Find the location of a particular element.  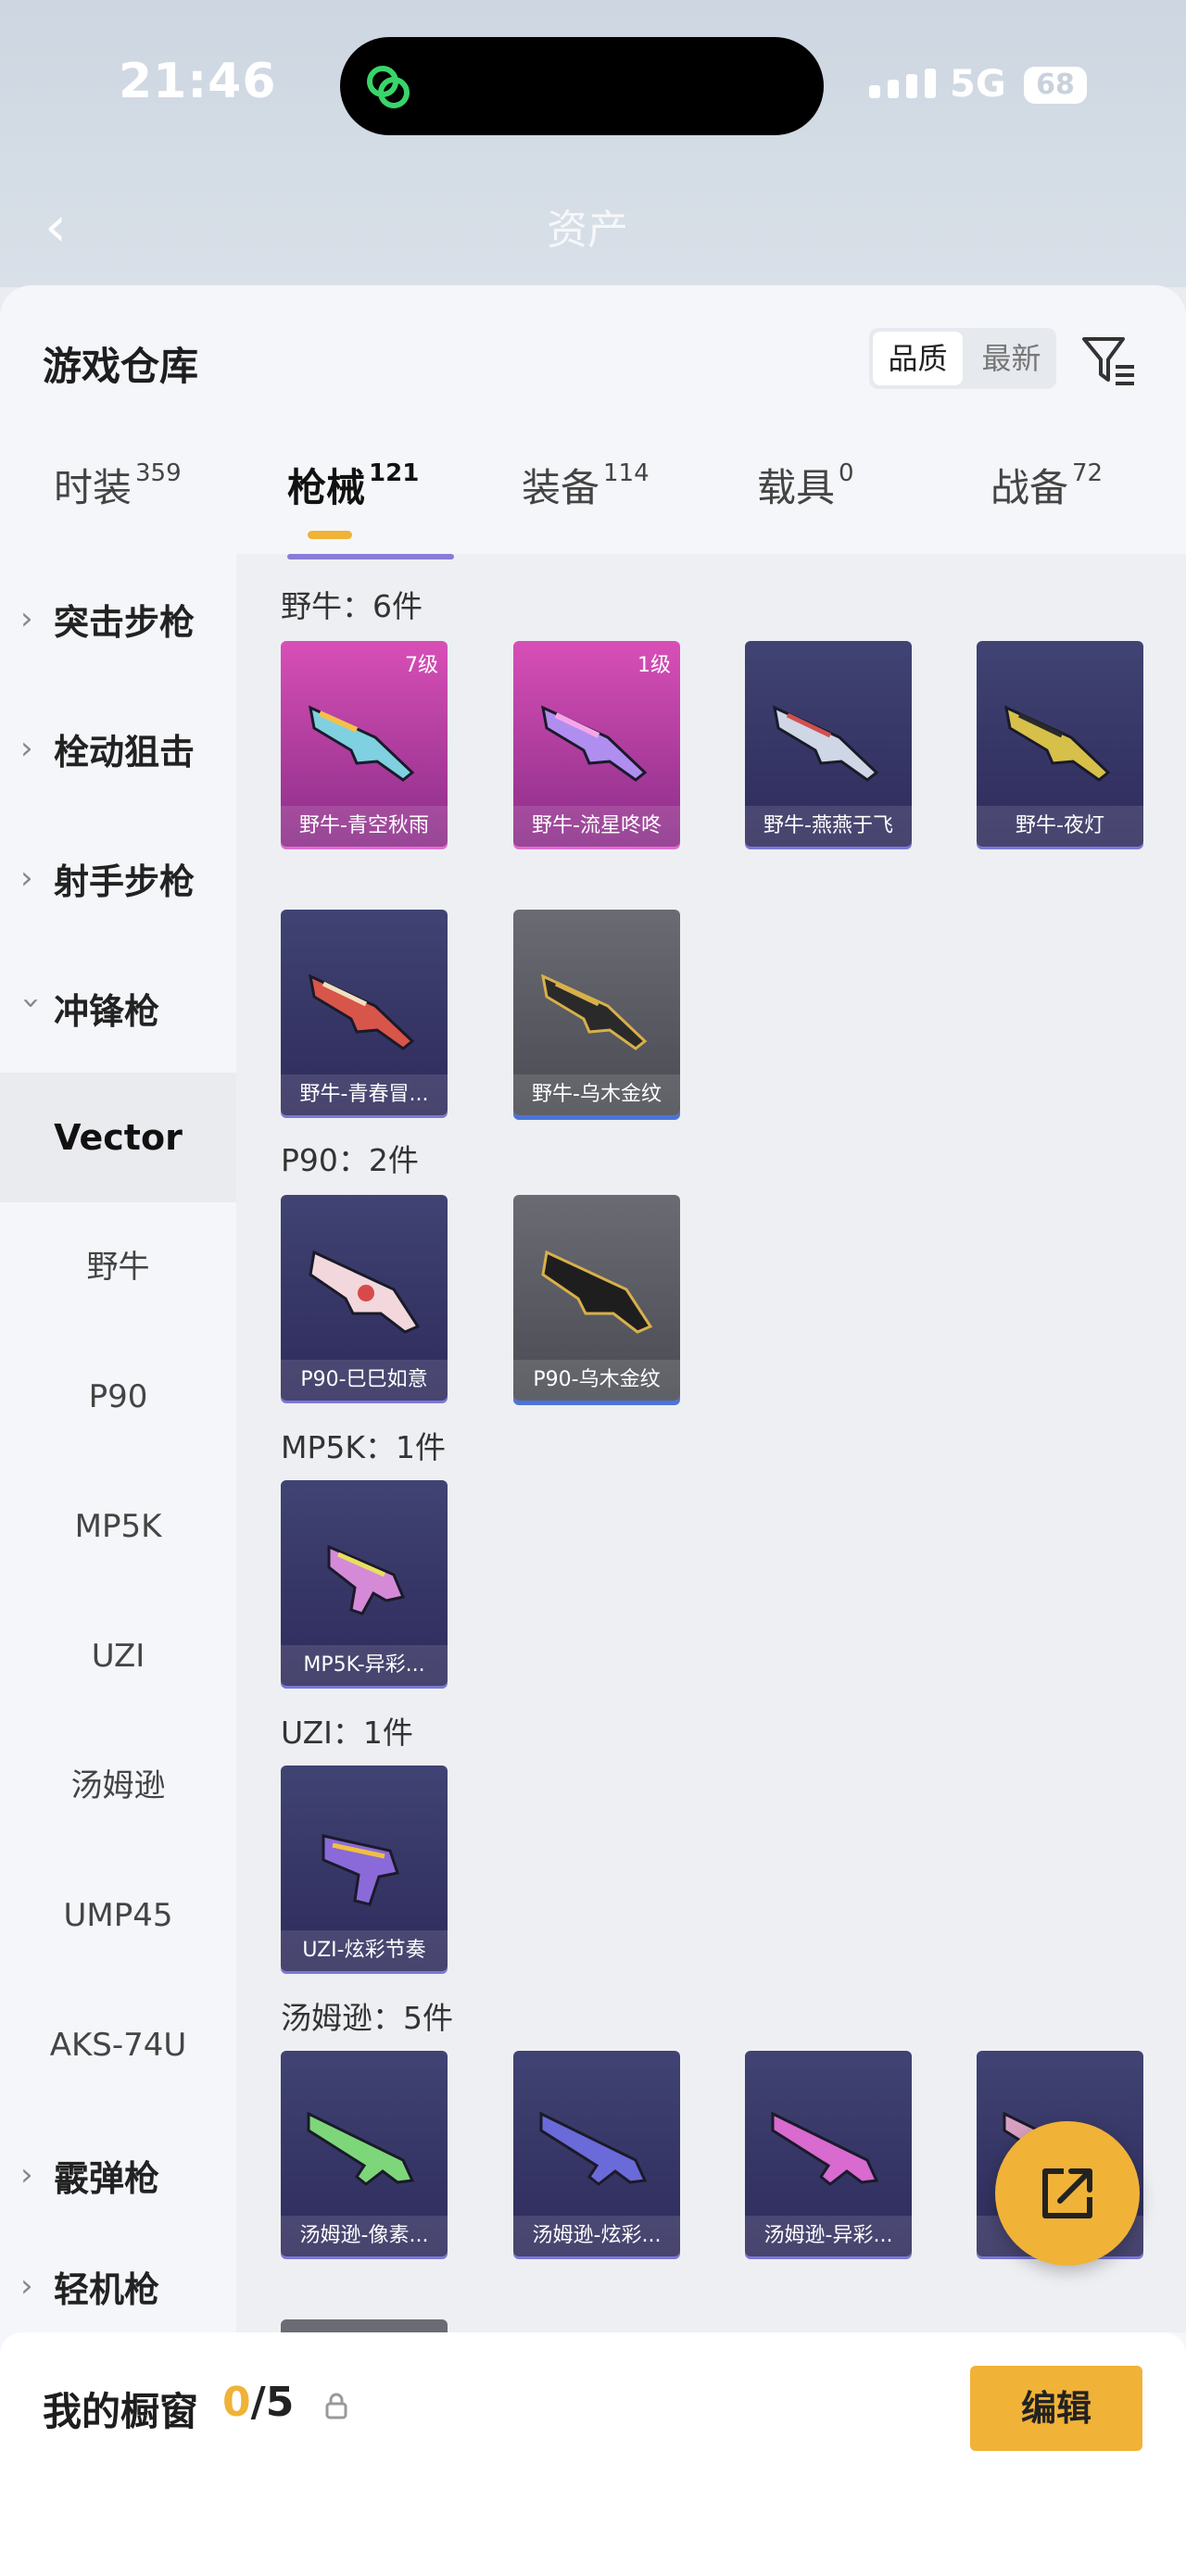

link-app-icon is located at coordinates (388, 87).